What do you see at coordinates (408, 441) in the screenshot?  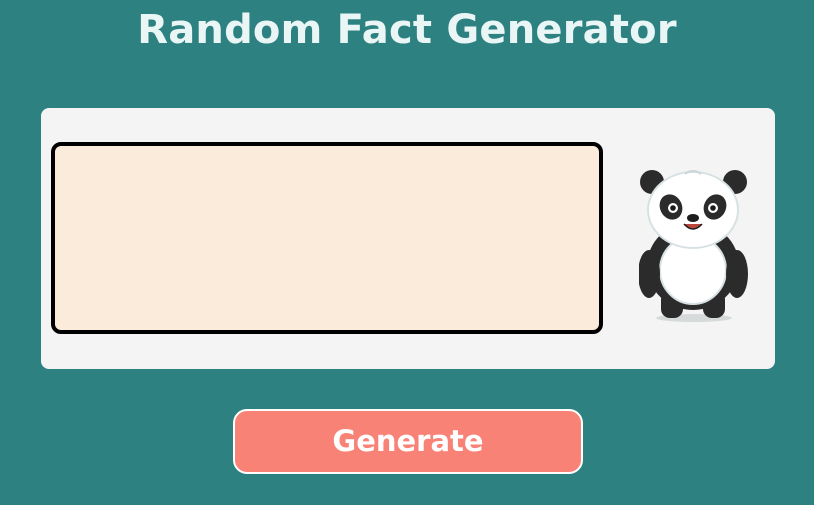 I see `generate-button: Generate` at bounding box center [408, 441].